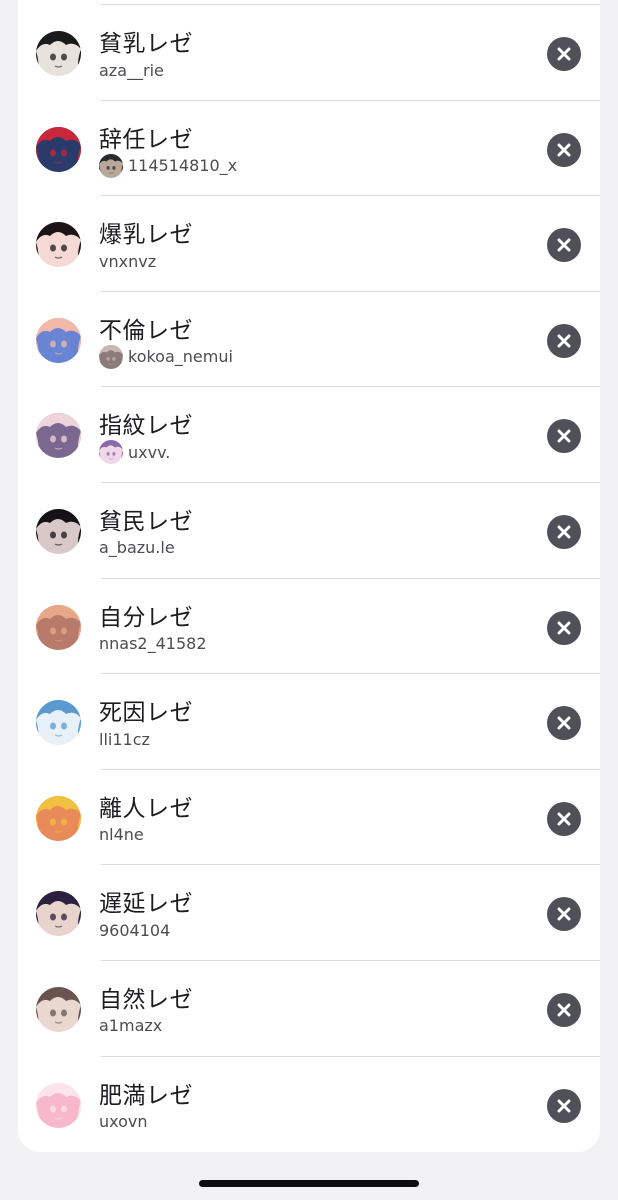  What do you see at coordinates (309, 531) in the screenshot?
I see `list-item: 貧民レゼ a_bazu.le` at bounding box center [309, 531].